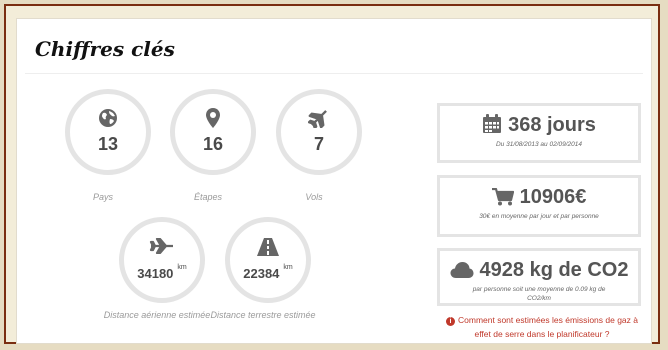  Describe the element at coordinates (539, 144) in the screenshot. I see `duration-dates: Du 31/08/2013 au 02/09/2014` at that location.